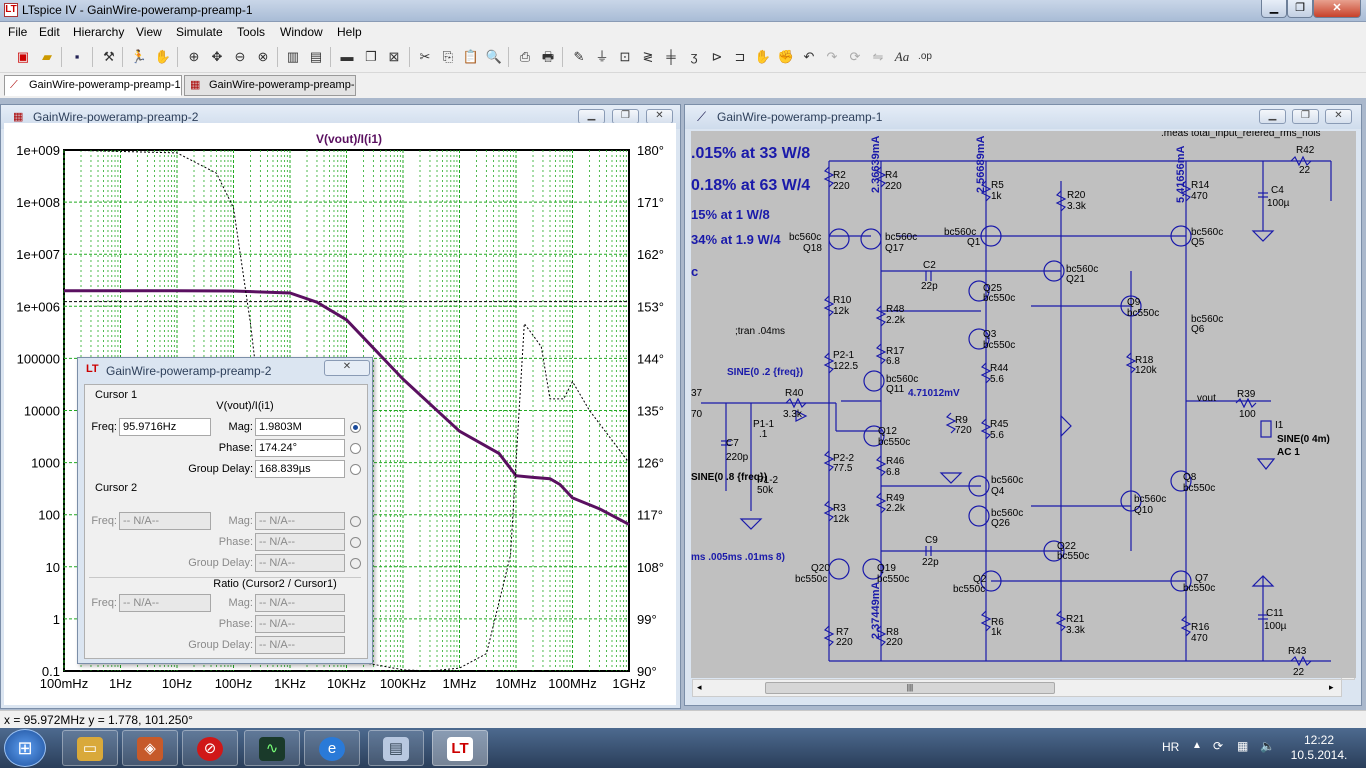  Describe the element at coordinates (602, 57) in the screenshot. I see `ground-icon: ⏚` at that location.